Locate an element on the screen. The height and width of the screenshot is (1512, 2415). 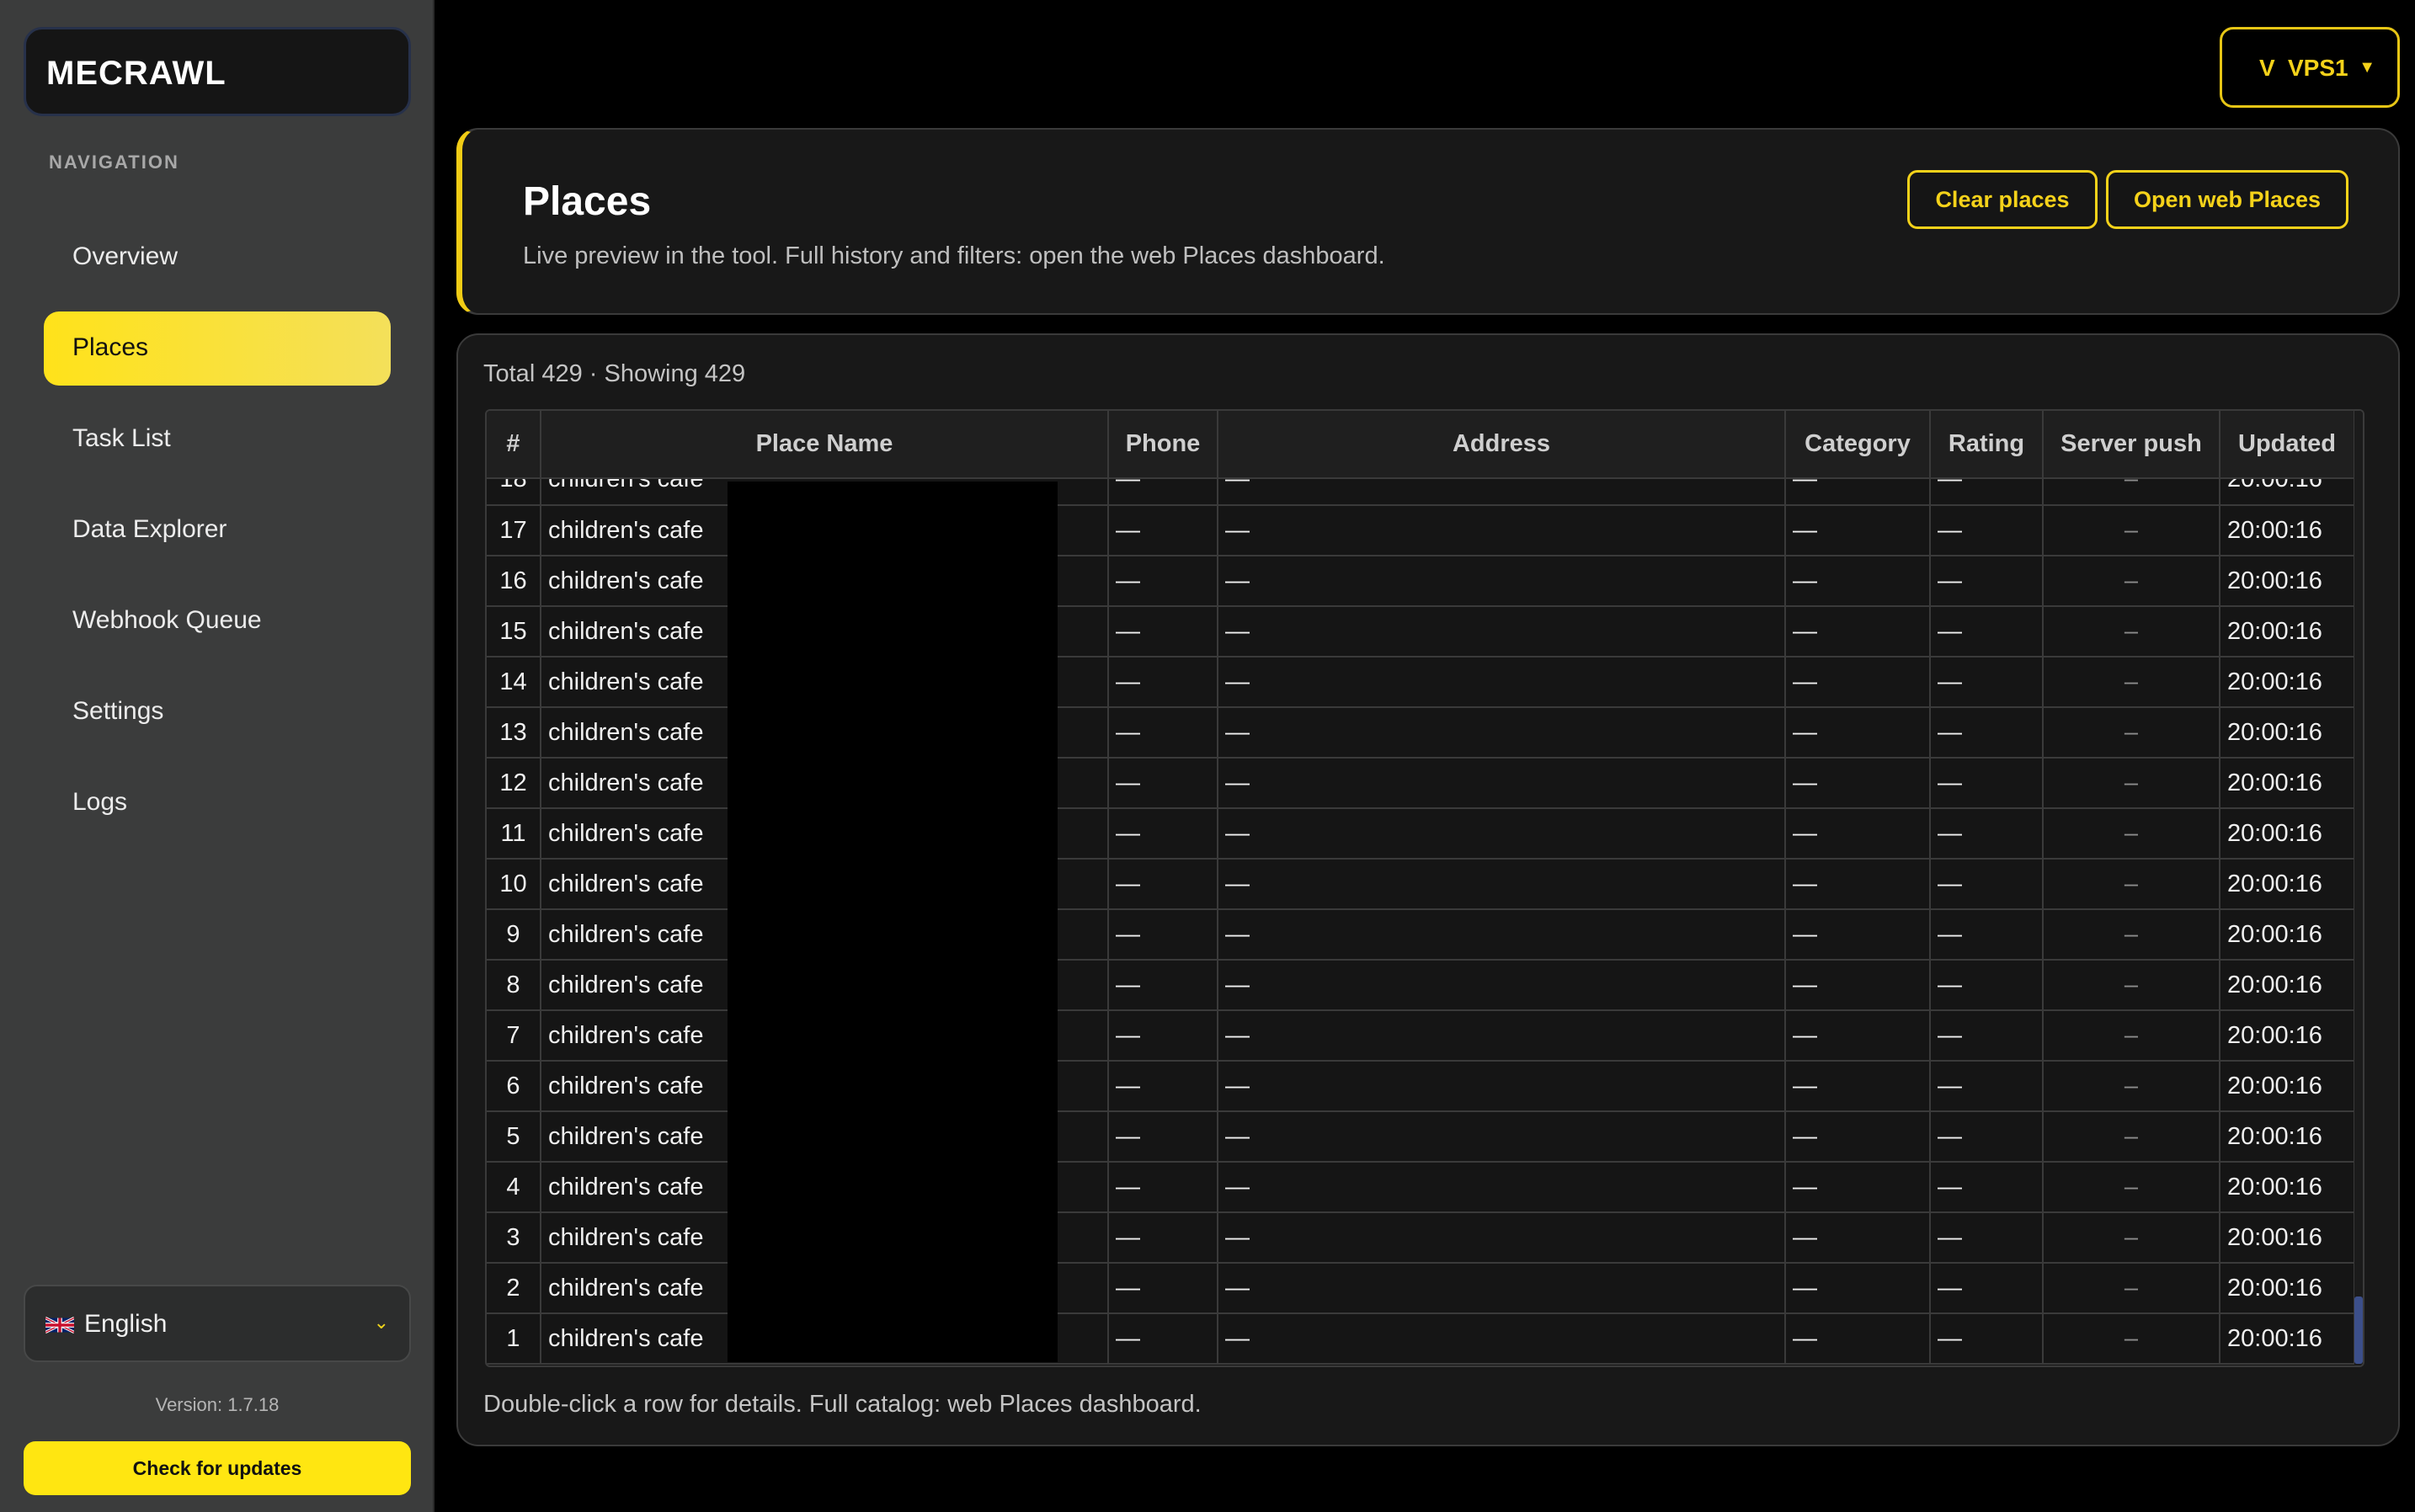
table-scrollbar is located at coordinates (2358, 889).